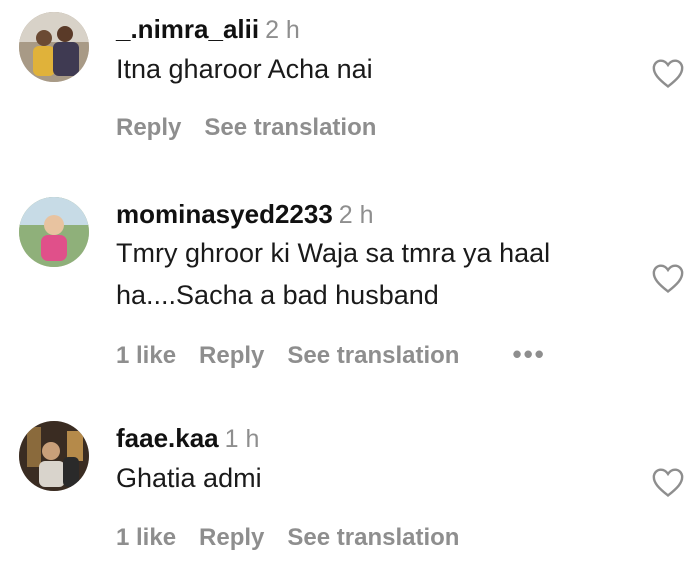 The width and height of the screenshot is (696, 565). I want to click on comment-header: _.nimra_alii 2 h, so click(208, 29).